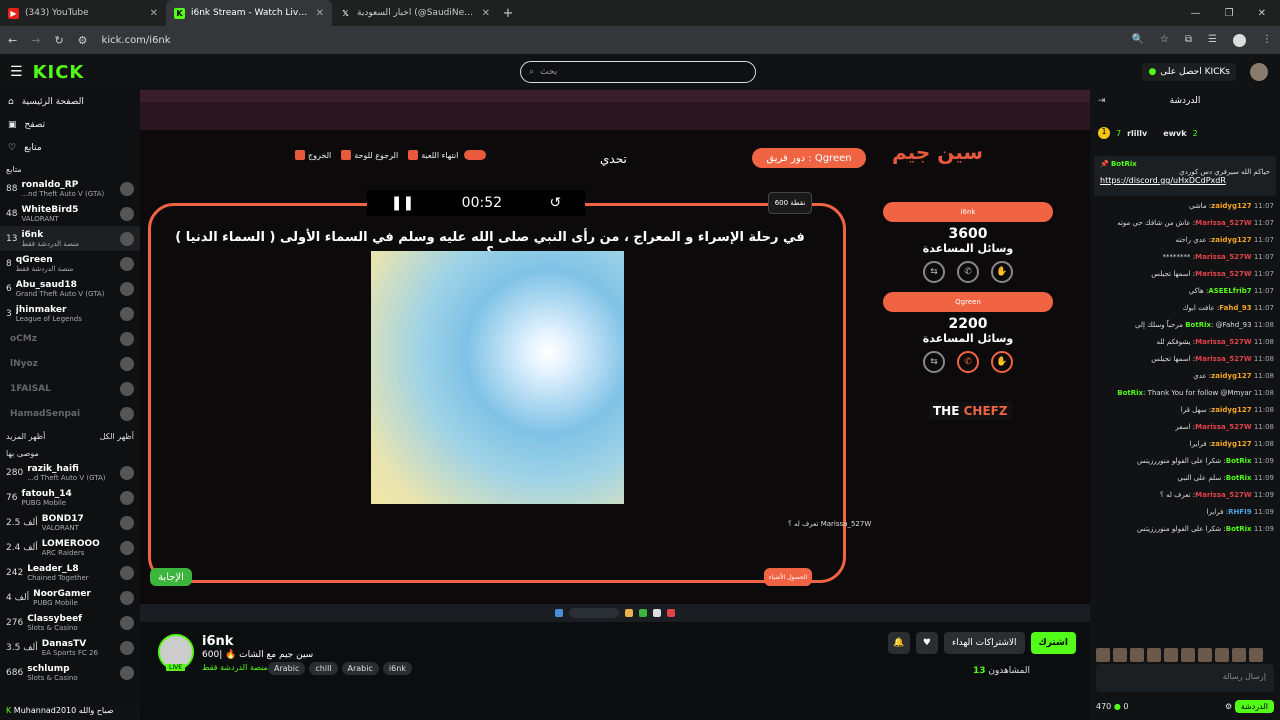  Describe the element at coordinates (1137, 40) in the screenshot. I see `zoom-icon: 🔍` at that location.